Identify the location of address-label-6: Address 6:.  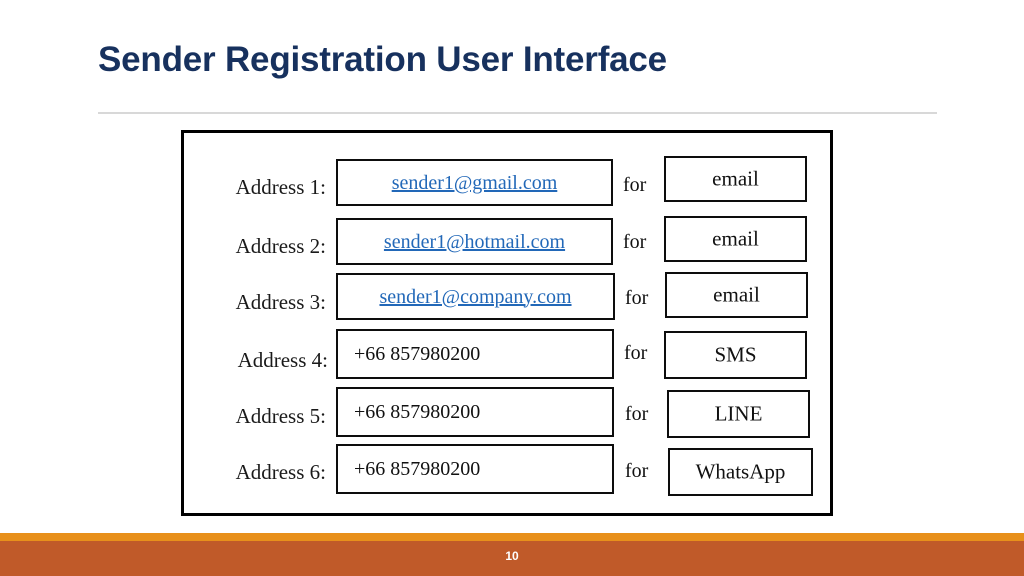
(280, 472).